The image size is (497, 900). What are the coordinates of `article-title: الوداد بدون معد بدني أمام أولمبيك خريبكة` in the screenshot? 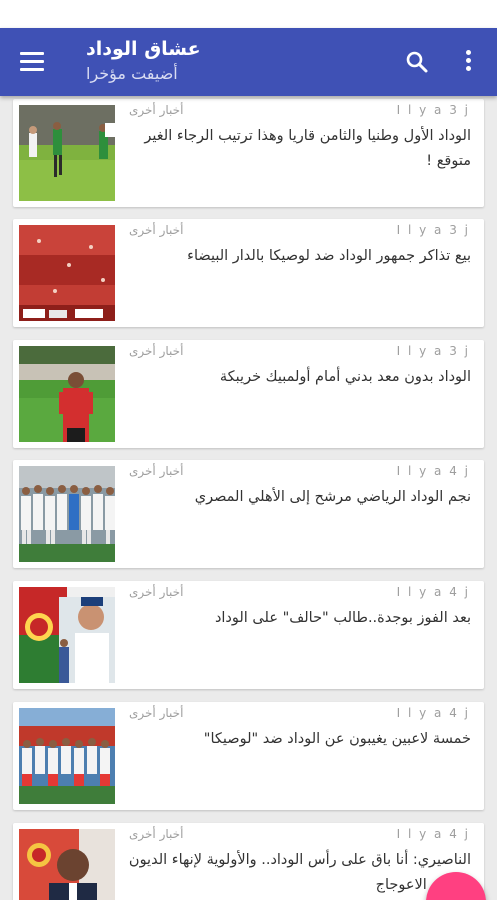 It's located at (298, 377).